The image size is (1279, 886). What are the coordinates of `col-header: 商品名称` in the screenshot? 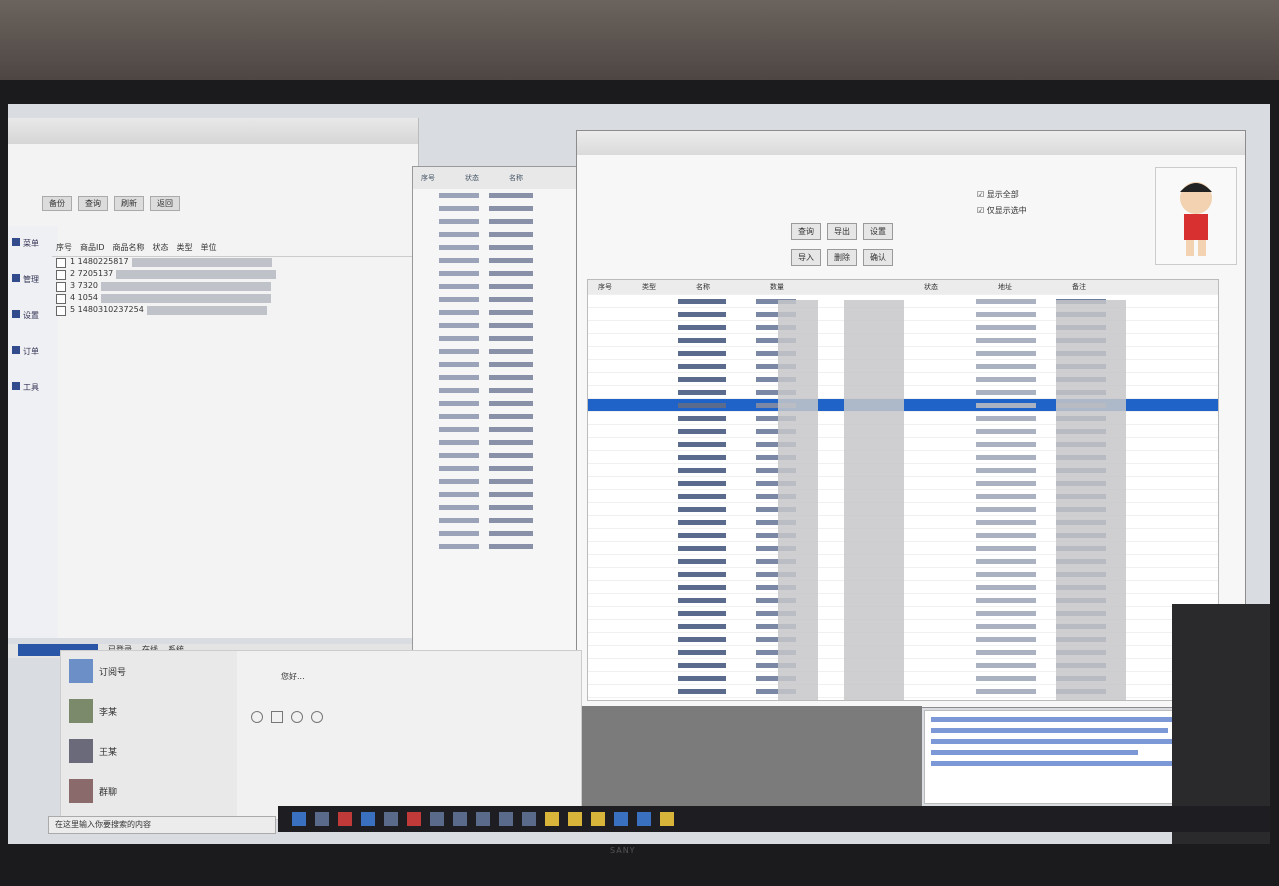 It's located at (129, 249).